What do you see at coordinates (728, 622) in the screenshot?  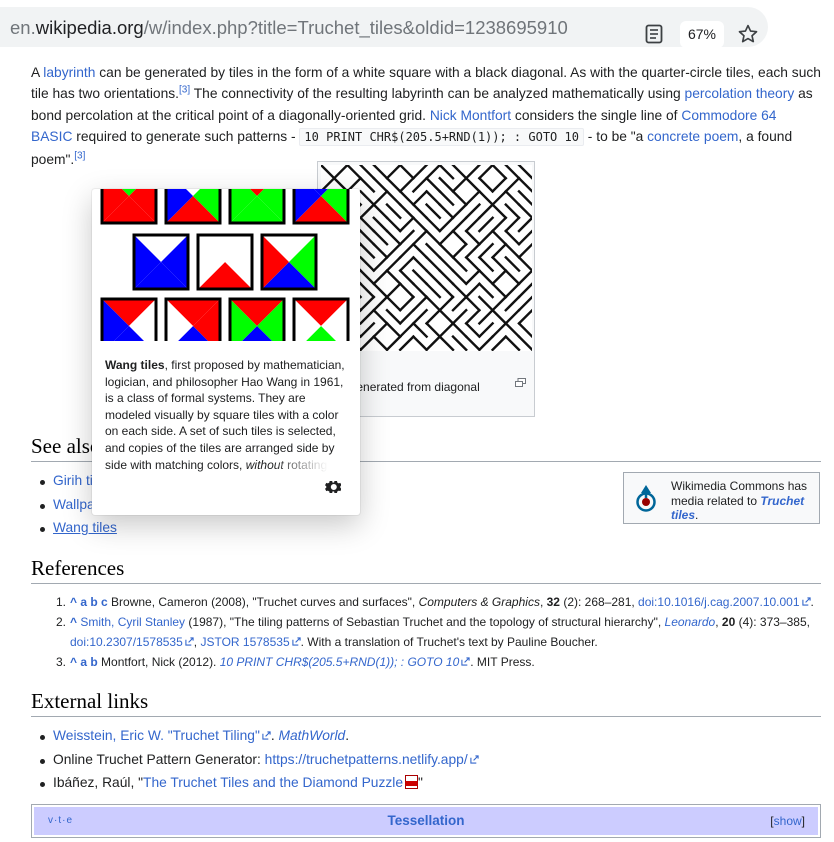 I see `volume: 20` at bounding box center [728, 622].